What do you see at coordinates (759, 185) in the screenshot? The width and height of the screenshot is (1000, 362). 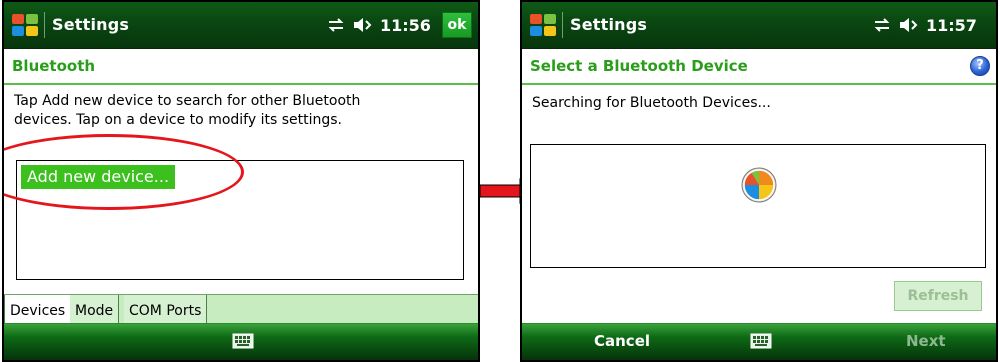 I see `busy-spinner-icon` at bounding box center [759, 185].